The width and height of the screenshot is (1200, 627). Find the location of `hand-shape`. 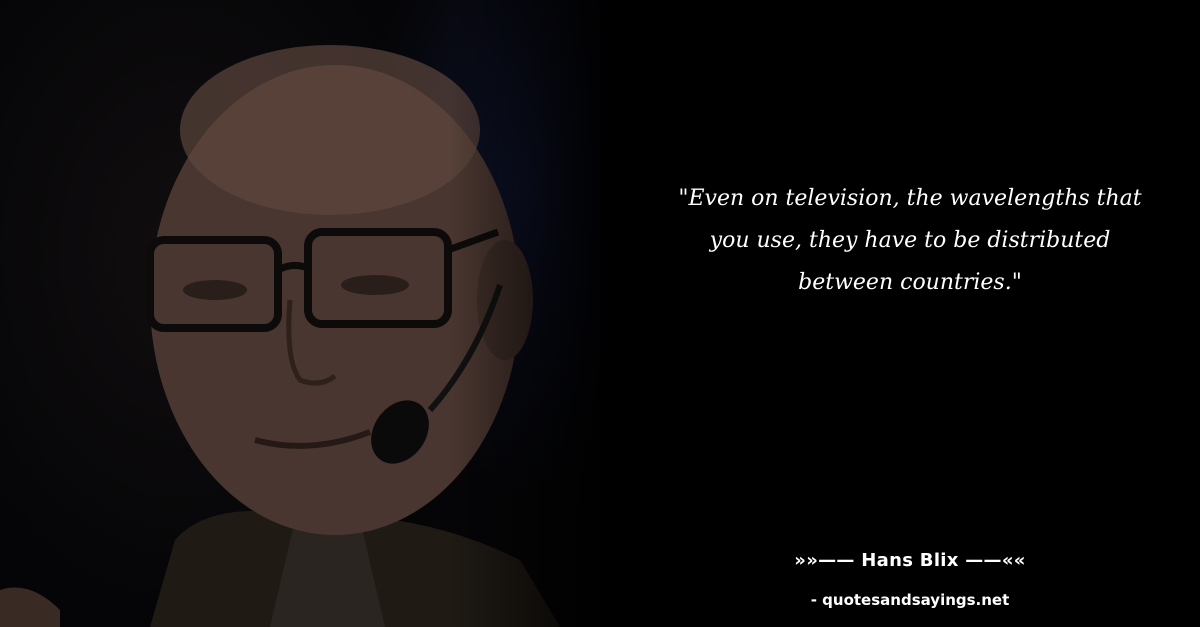

hand-shape is located at coordinates (30, 607).